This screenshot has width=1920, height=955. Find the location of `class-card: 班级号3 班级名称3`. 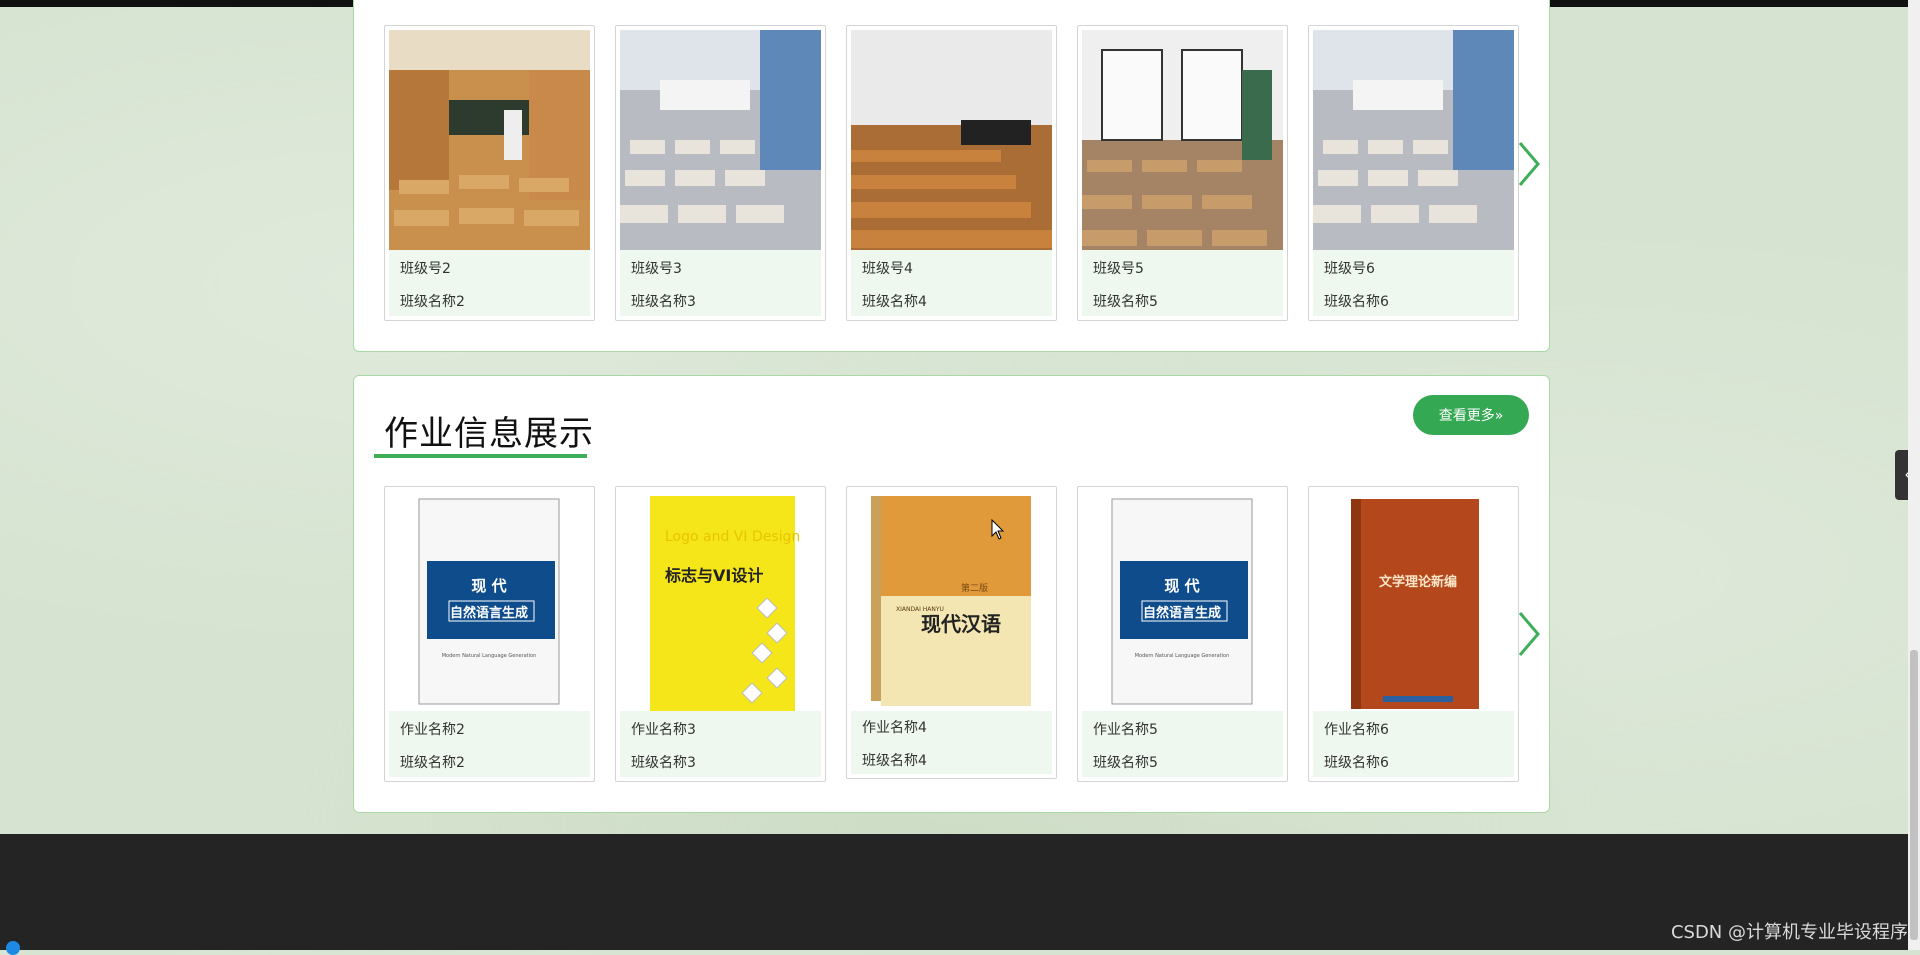

class-card: 班级号3 班级名称3 is located at coordinates (720, 173).